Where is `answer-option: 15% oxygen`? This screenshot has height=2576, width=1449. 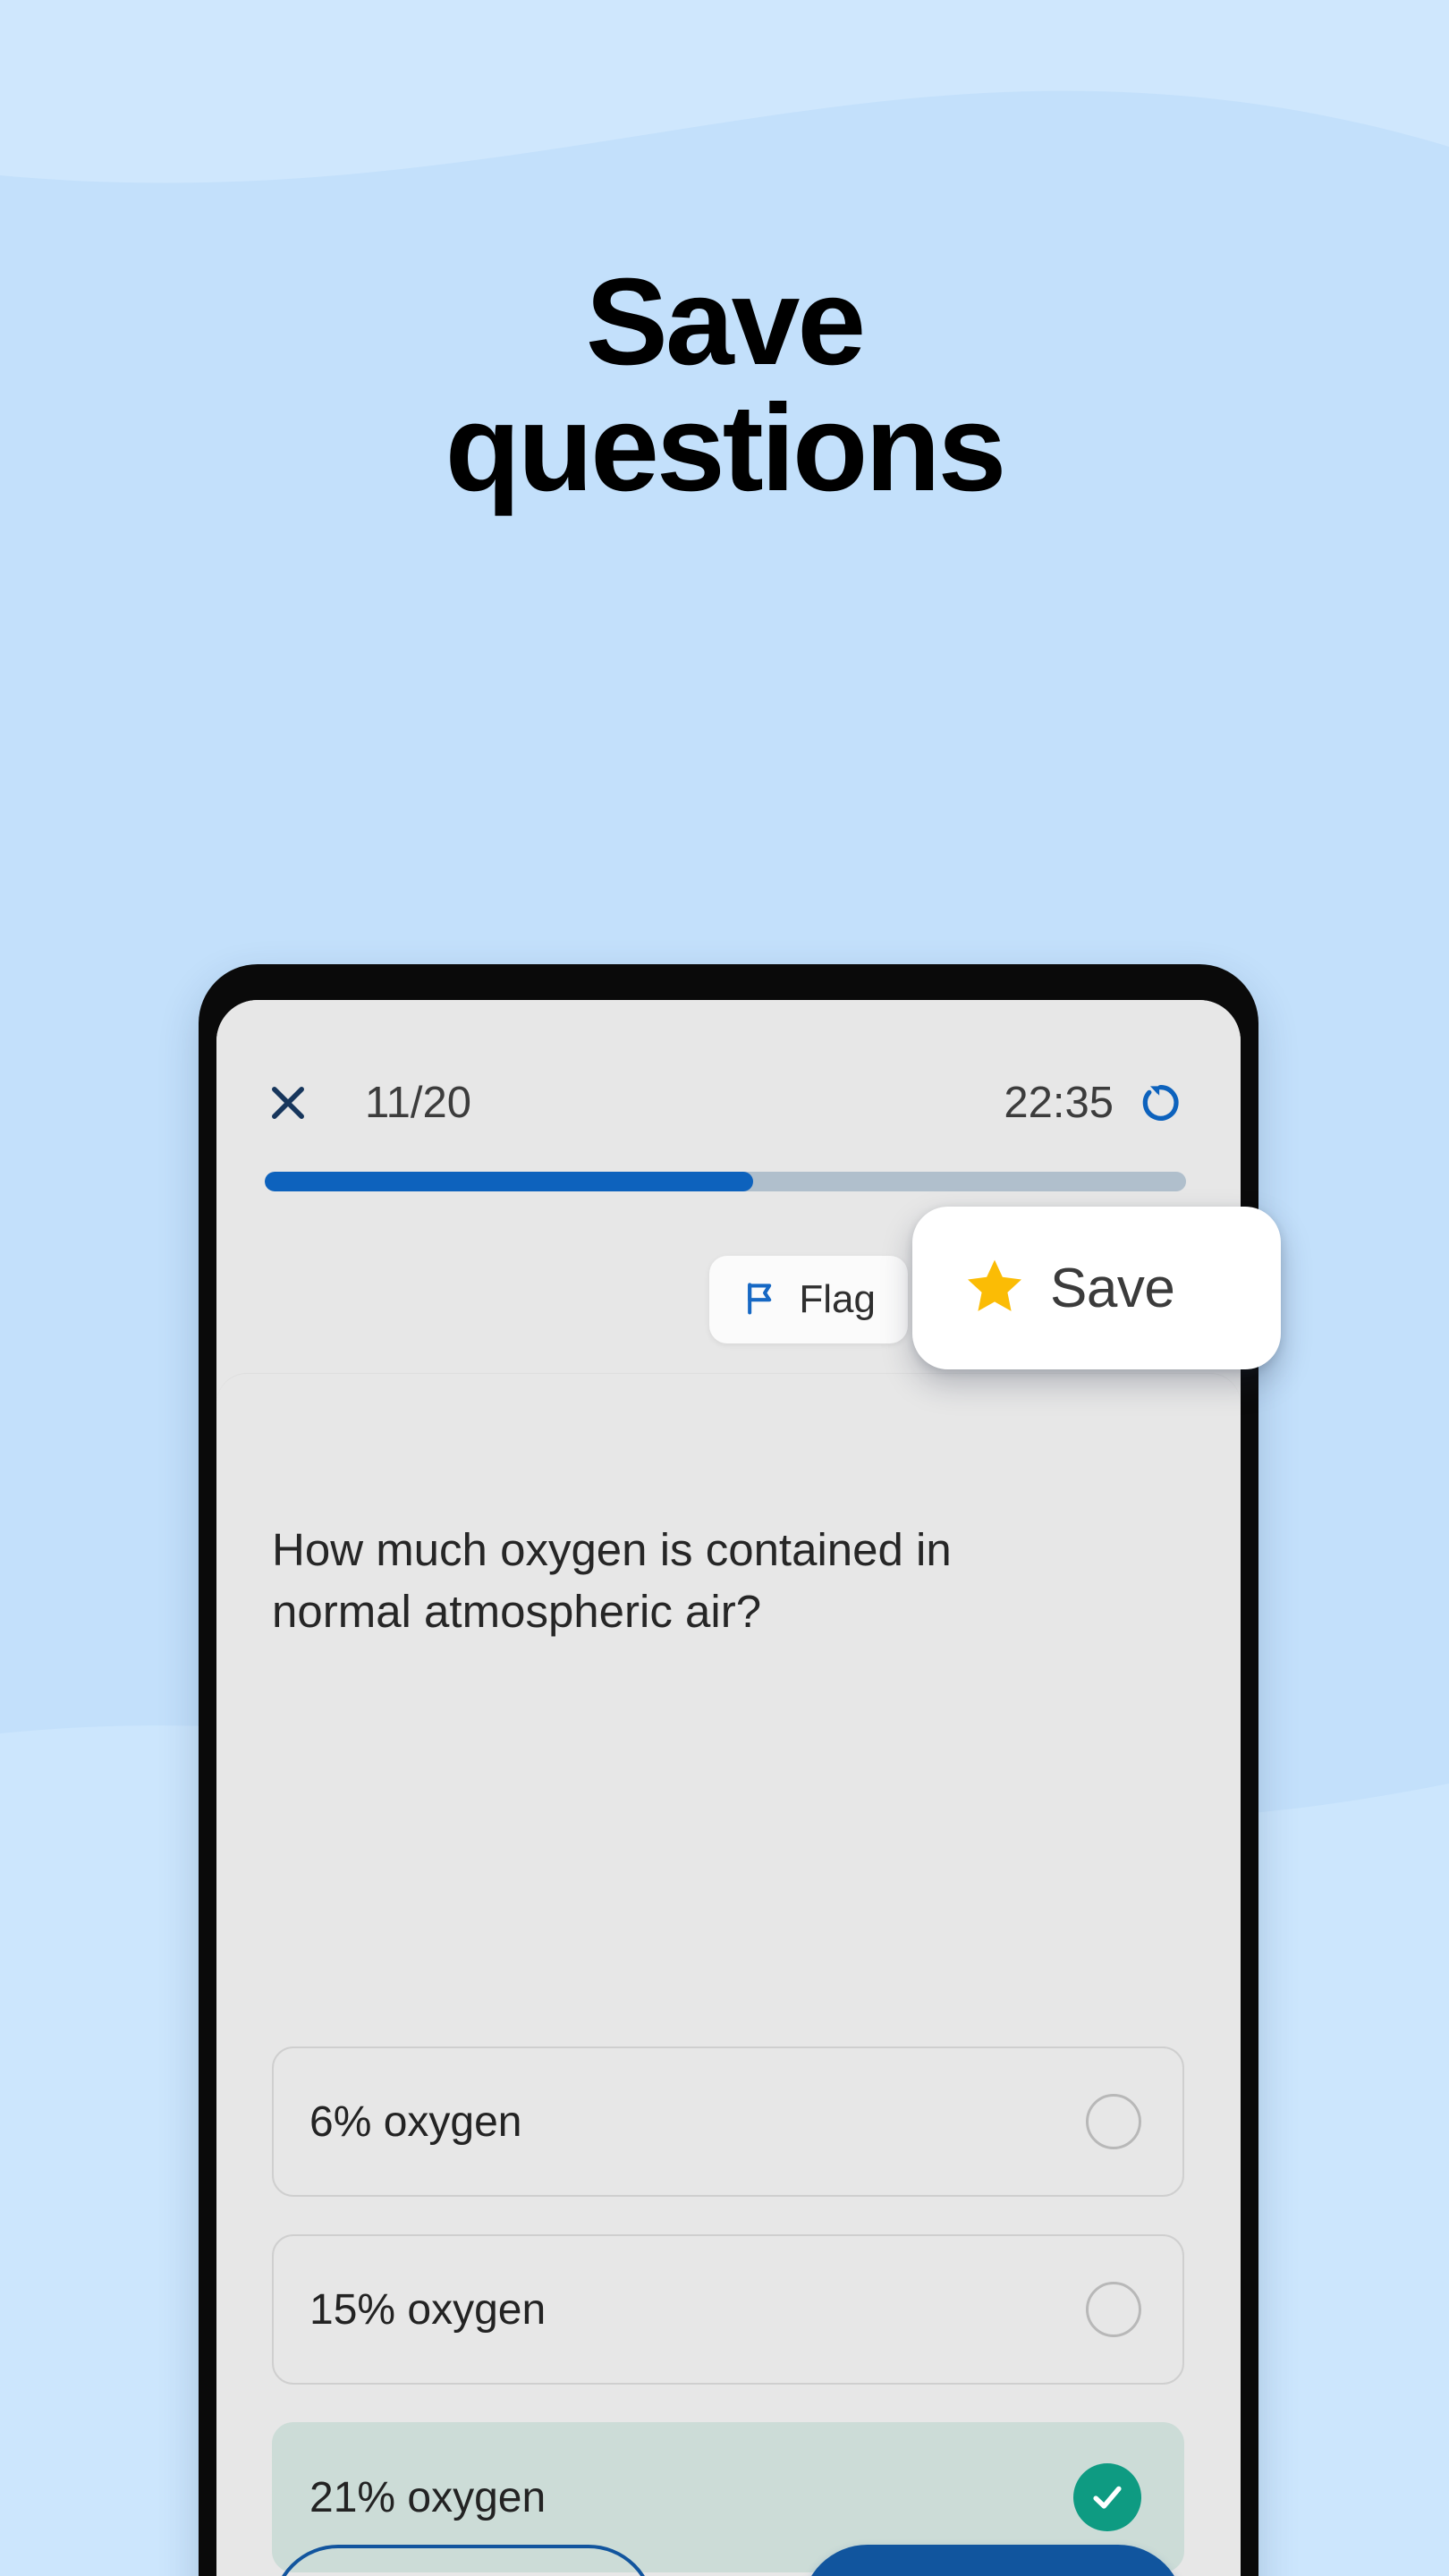 answer-option: 15% oxygen is located at coordinates (728, 2309).